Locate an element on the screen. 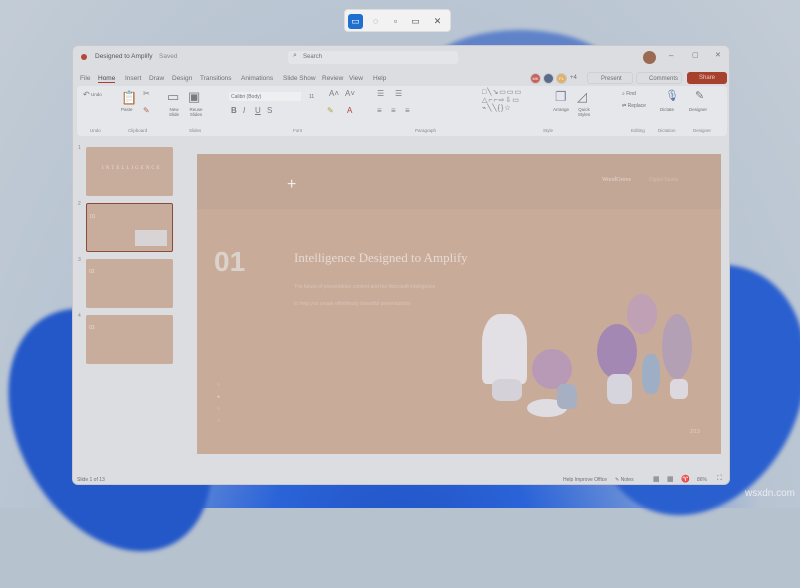  watermark: wsxdn.com is located at coordinates (770, 493).